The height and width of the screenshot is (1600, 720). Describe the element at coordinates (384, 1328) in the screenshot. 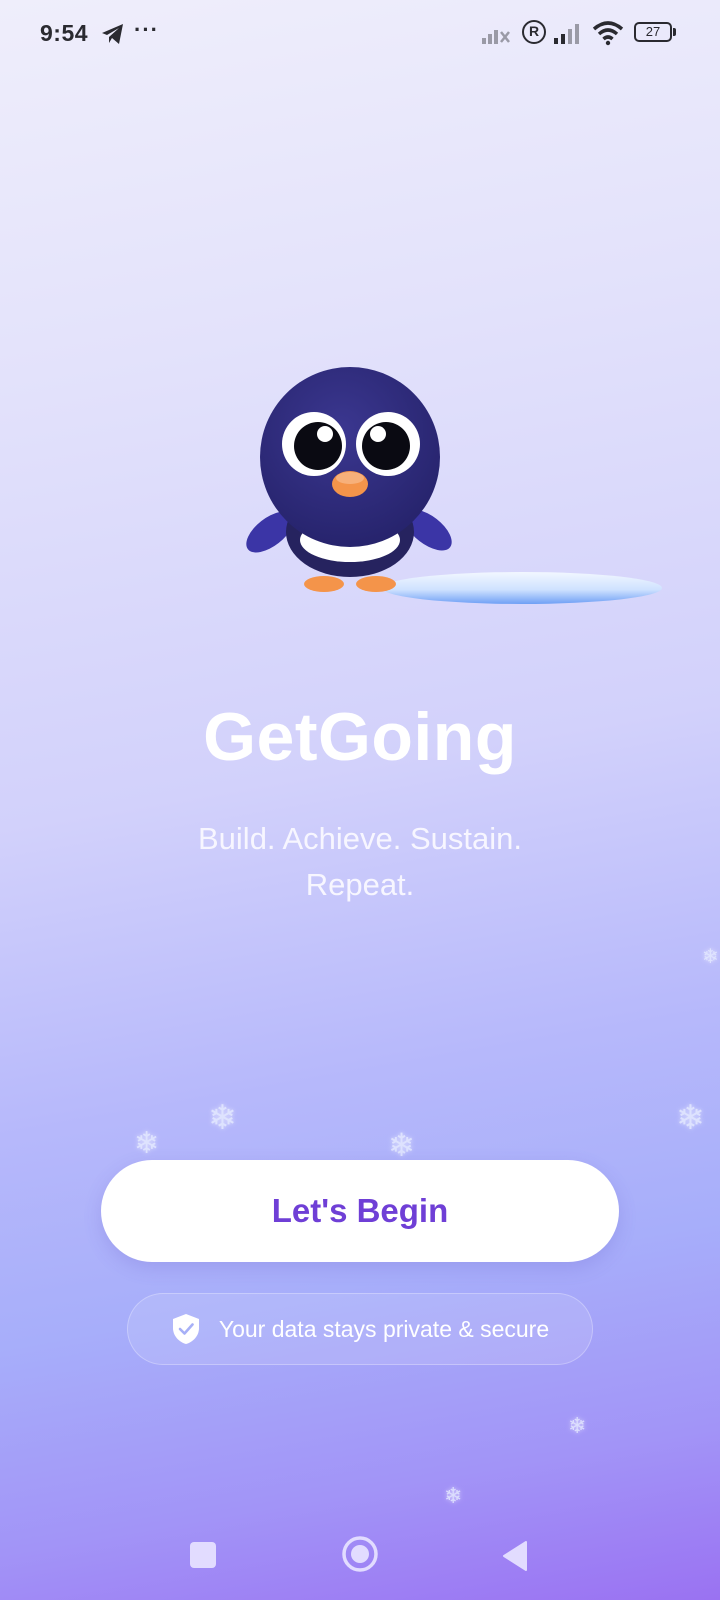

I see `privacy-text: Your data stays private & secure` at that location.